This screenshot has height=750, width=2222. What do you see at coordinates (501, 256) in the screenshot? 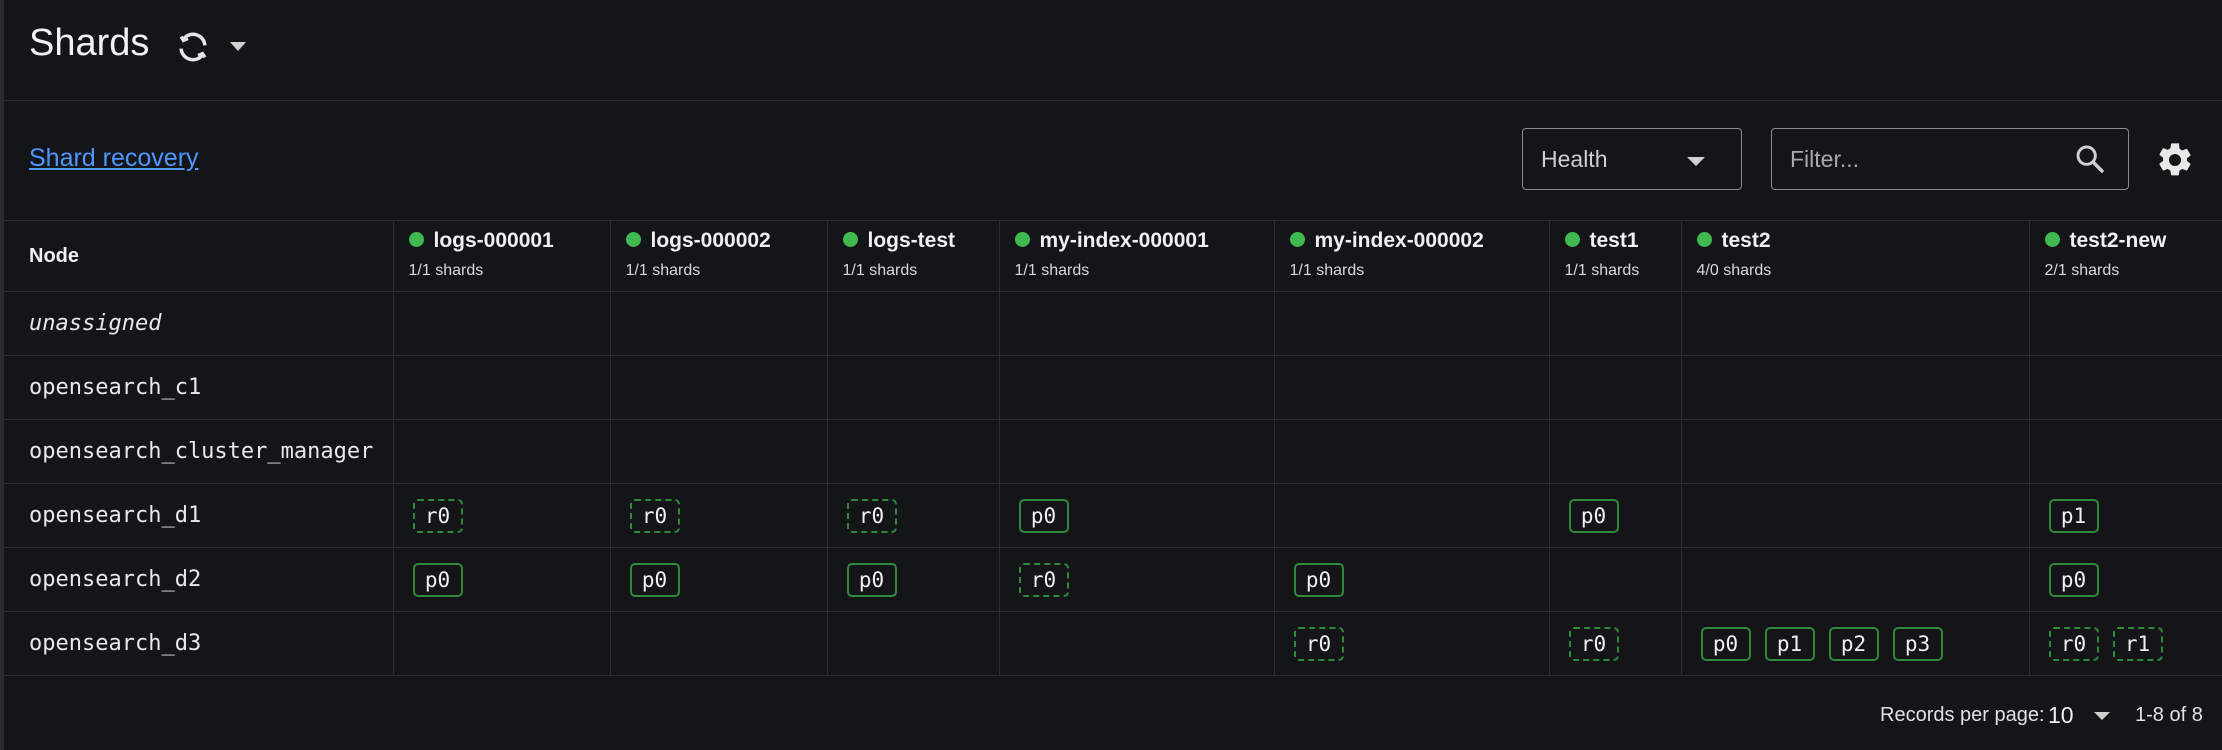
I see `index-column-header: logs-000001 1/1 shards` at bounding box center [501, 256].